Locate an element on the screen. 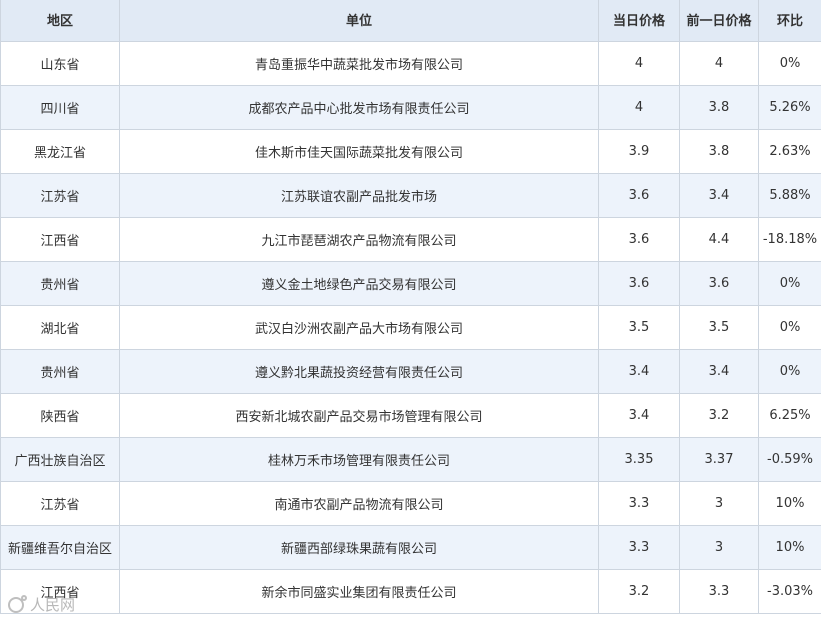 The width and height of the screenshot is (821, 619). cell-previous-price: 4.4 is located at coordinates (719, 239).